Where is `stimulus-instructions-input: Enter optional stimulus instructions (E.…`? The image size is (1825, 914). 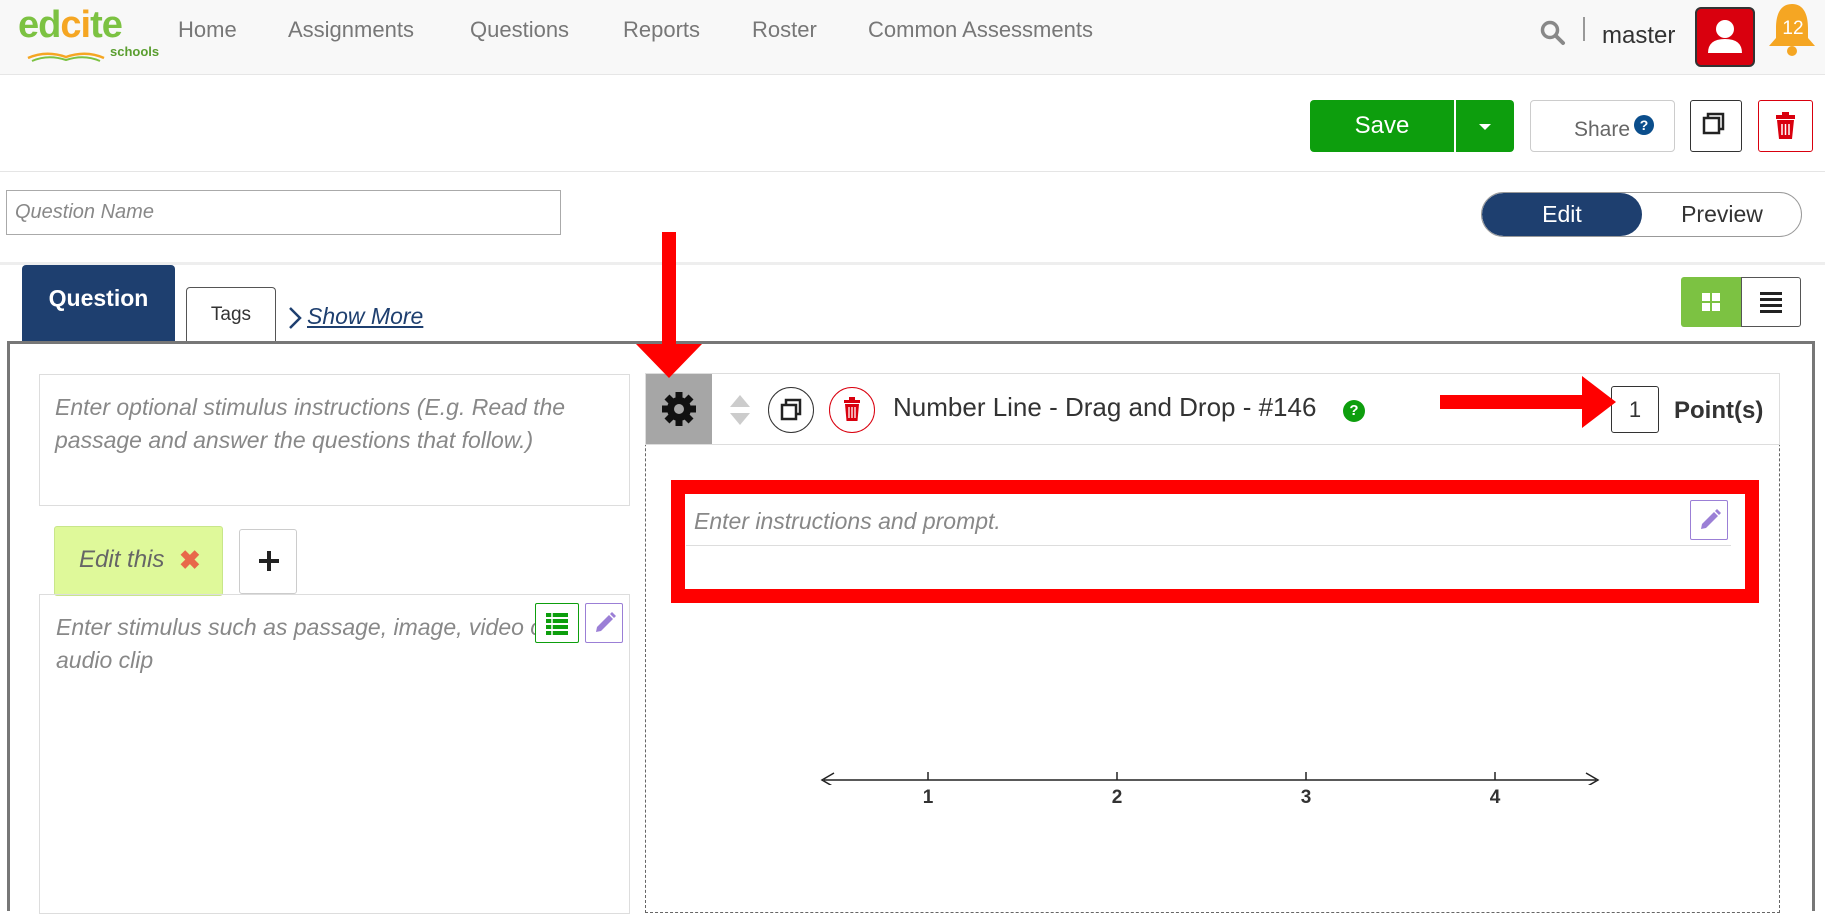 stimulus-instructions-input: Enter optional stimulus instructions (E.… is located at coordinates (334, 440).